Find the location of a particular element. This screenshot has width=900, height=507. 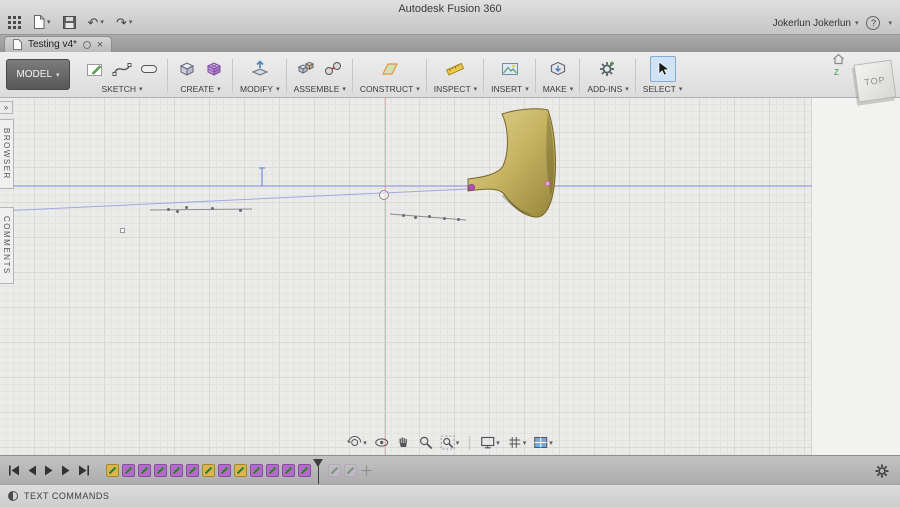

timeline-feature-move-ghost is located at coordinates (366, 470).